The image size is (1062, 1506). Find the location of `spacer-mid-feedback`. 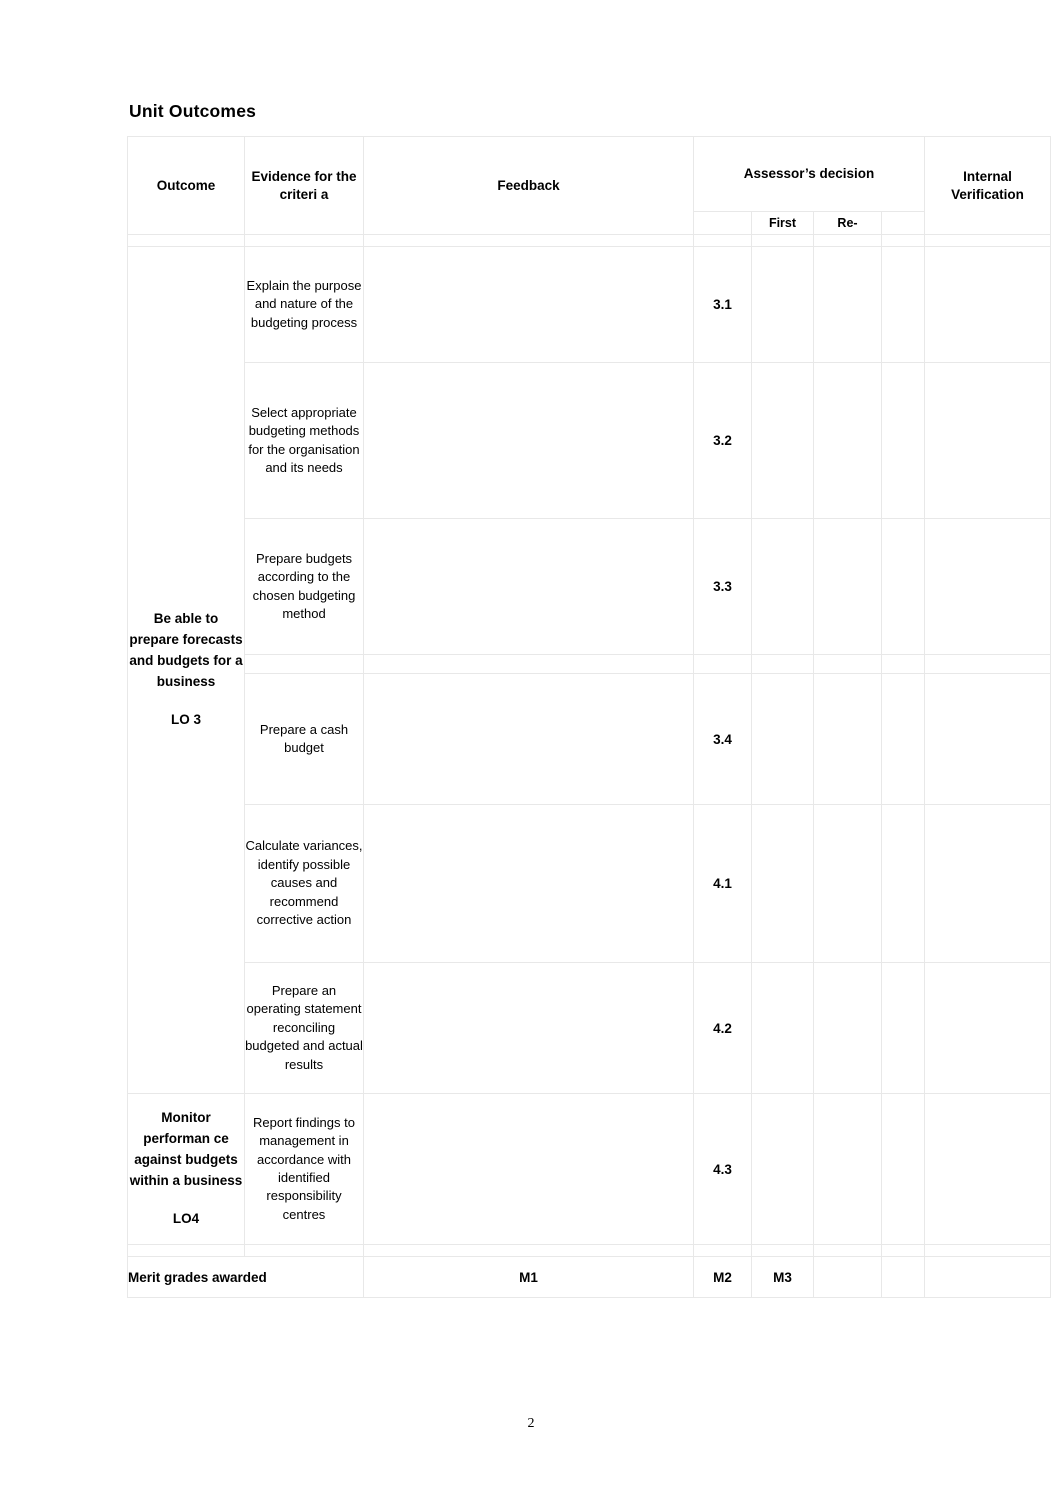

spacer-mid-feedback is located at coordinates (528, 664).